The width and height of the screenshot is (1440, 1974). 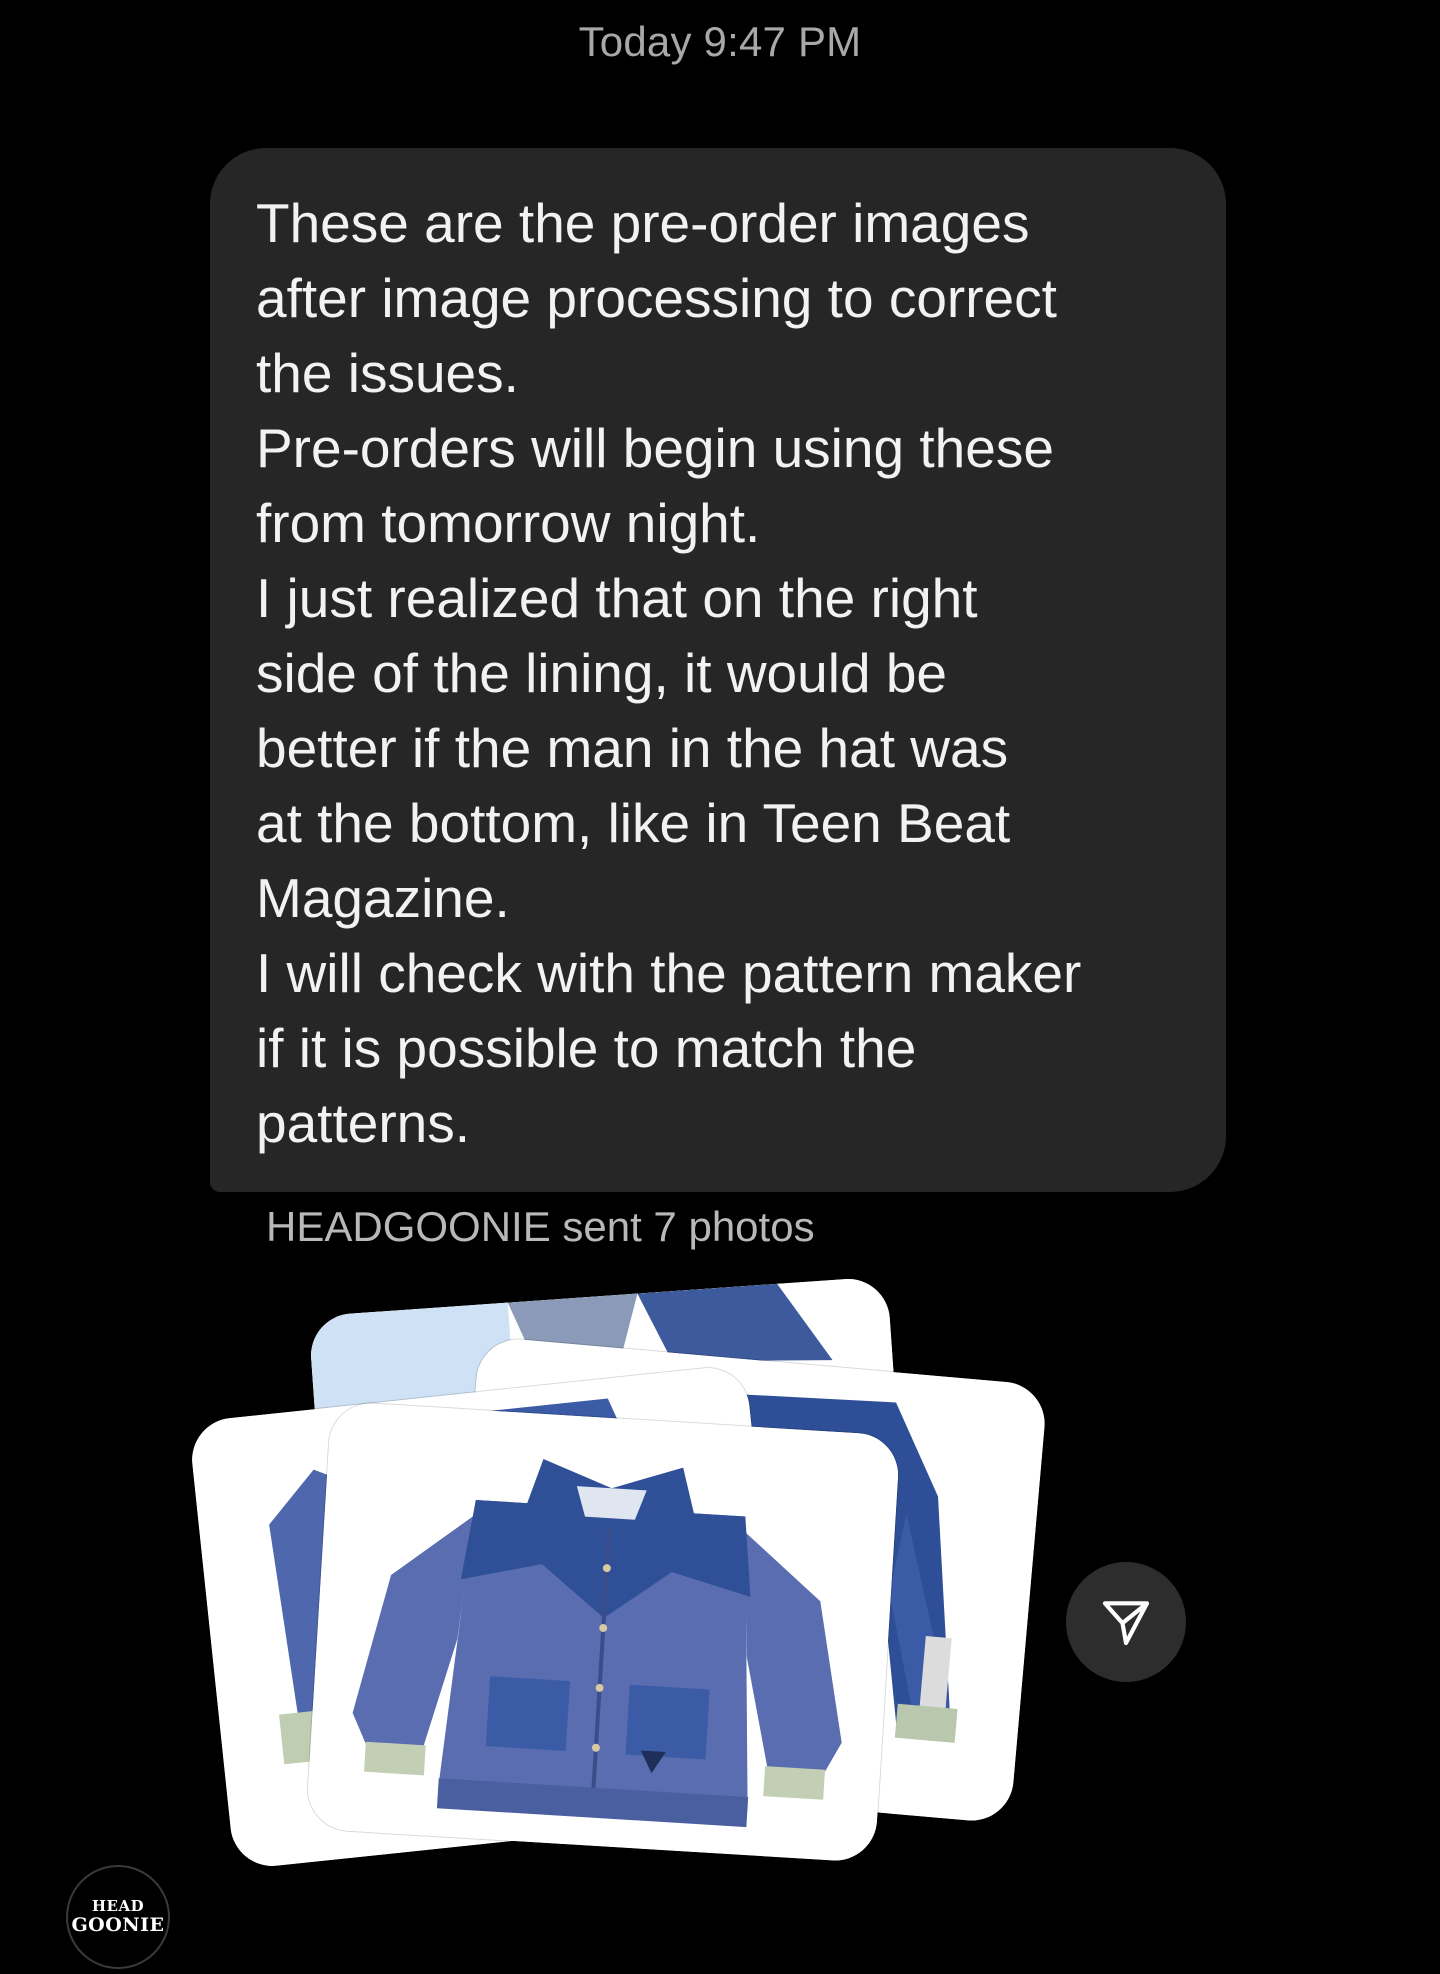 I want to click on message-line: better if the man in the hat was, so click(x=632, y=748).